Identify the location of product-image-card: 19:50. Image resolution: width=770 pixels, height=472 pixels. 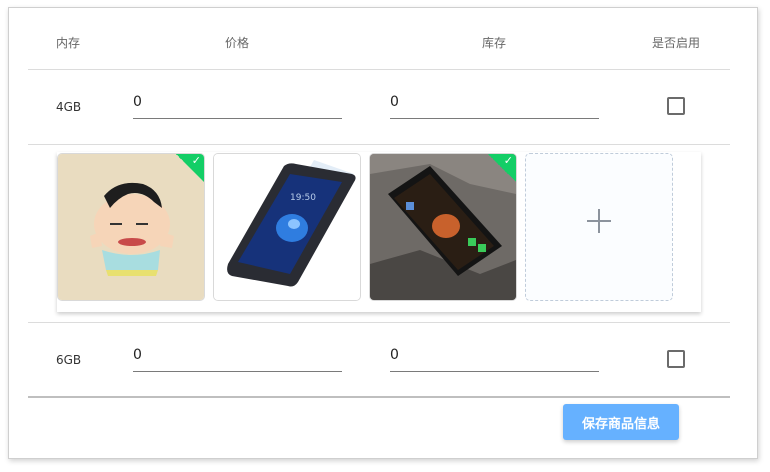
(287, 227).